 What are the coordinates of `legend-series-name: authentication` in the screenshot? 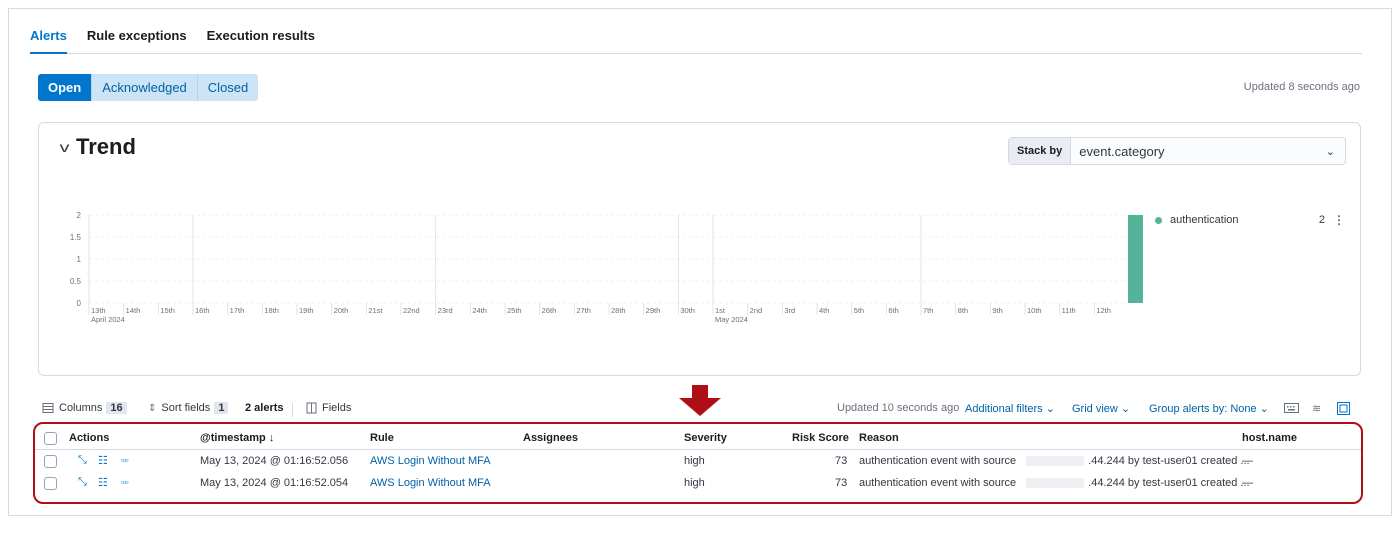 It's located at (1244, 220).